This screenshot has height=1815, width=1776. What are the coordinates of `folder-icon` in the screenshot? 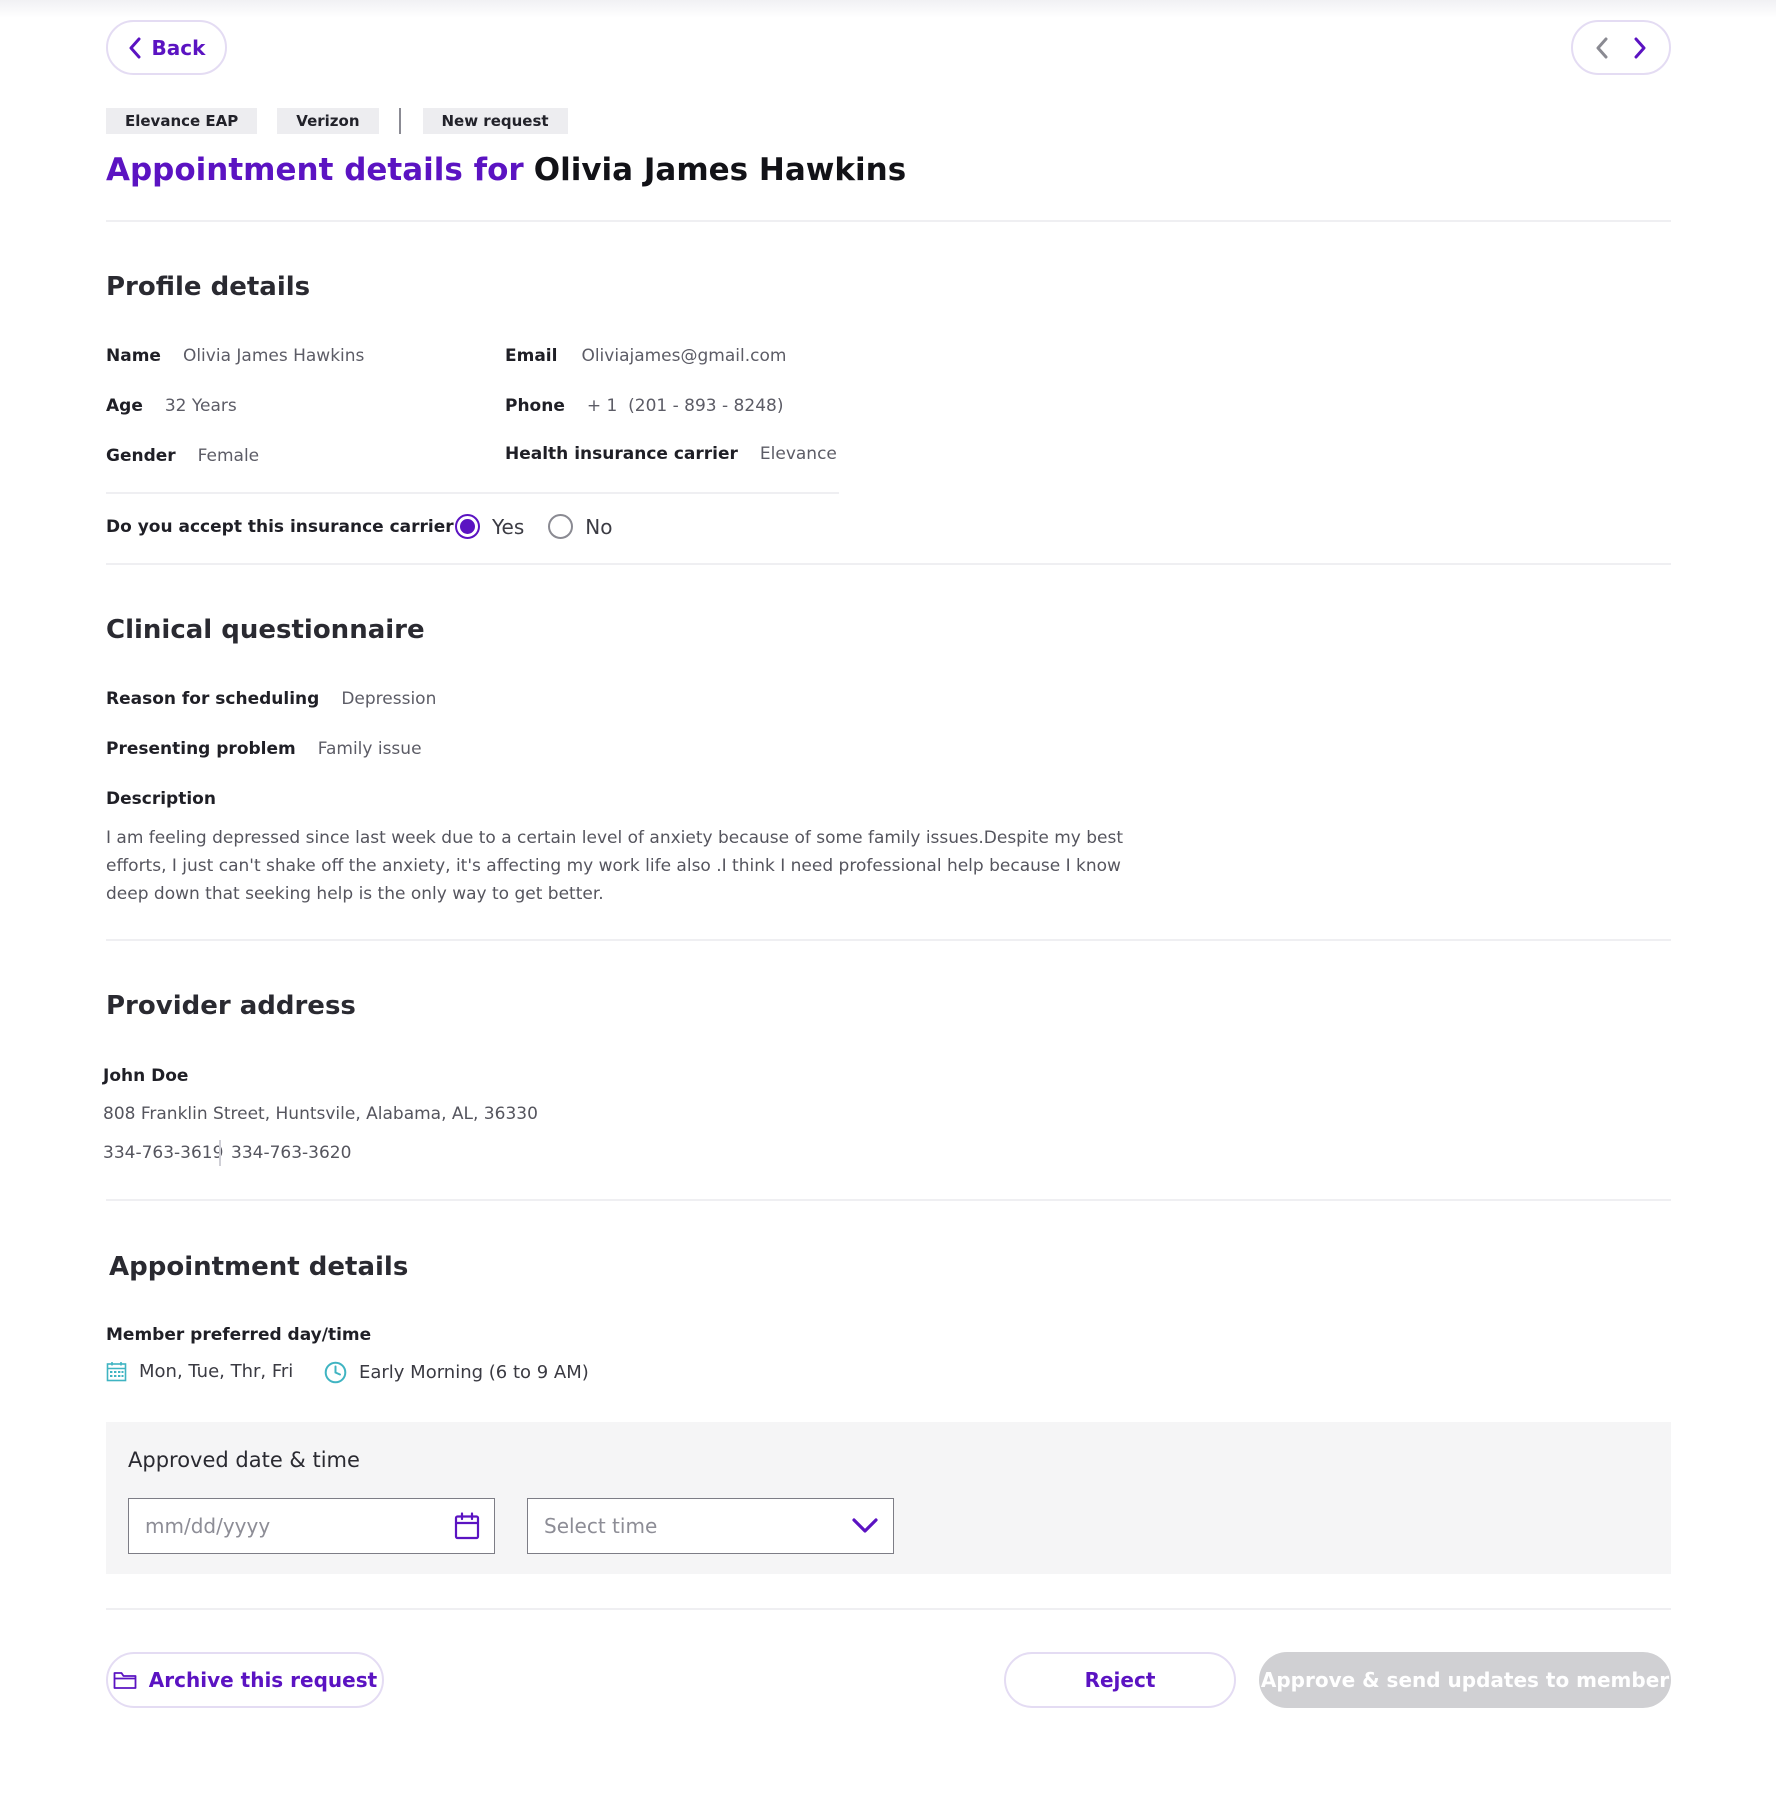 It's located at (125, 1680).